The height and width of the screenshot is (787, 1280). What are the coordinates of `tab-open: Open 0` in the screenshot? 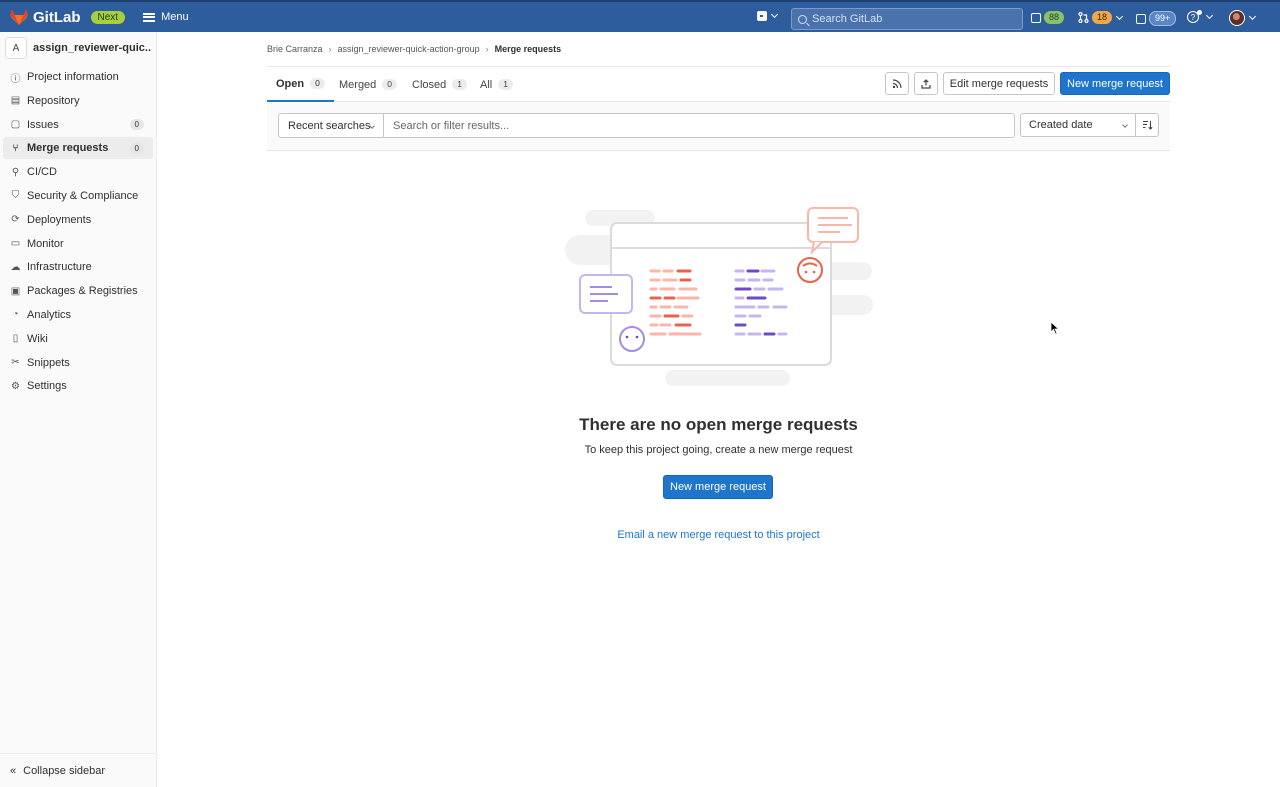 It's located at (300, 84).